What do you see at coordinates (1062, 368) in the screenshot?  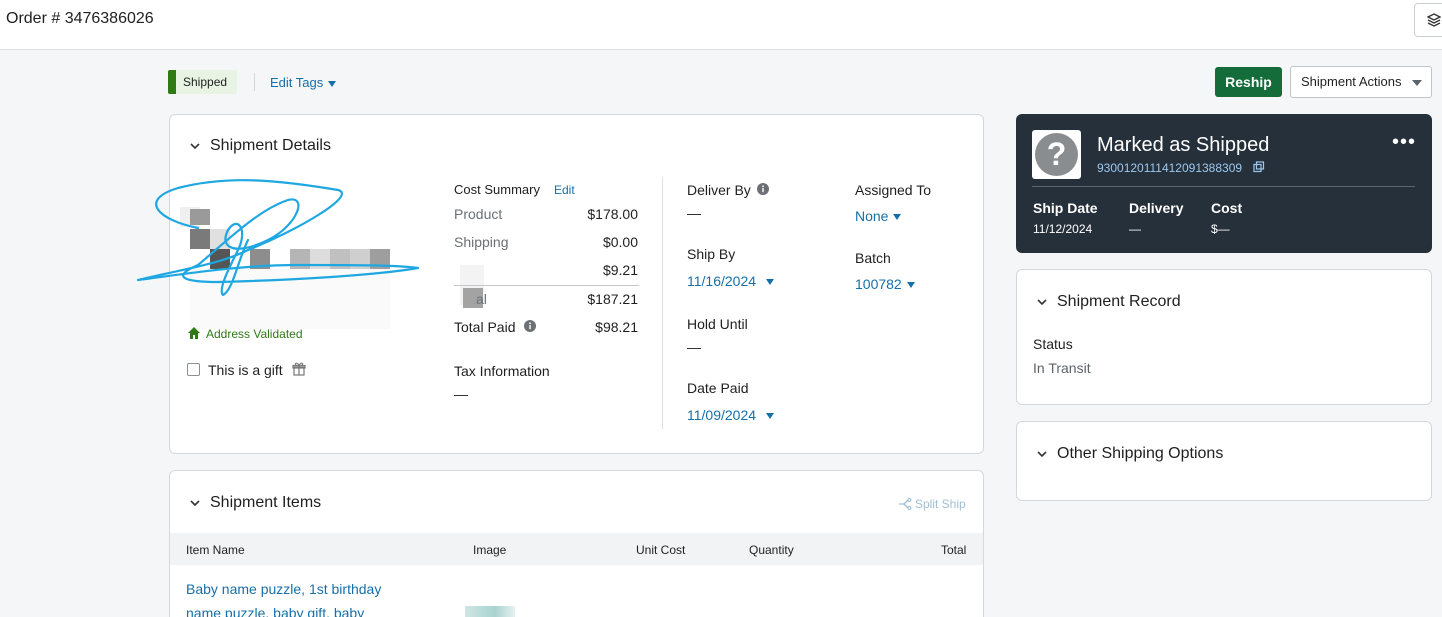 I see `status-value: In Transit` at bounding box center [1062, 368].